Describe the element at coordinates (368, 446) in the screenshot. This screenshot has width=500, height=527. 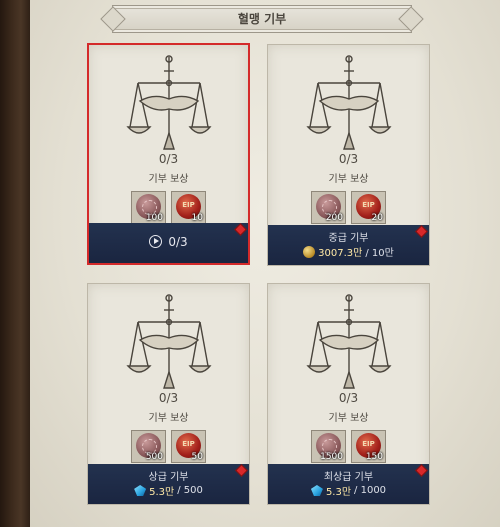
I see `reward-item-ruby: 150` at that location.